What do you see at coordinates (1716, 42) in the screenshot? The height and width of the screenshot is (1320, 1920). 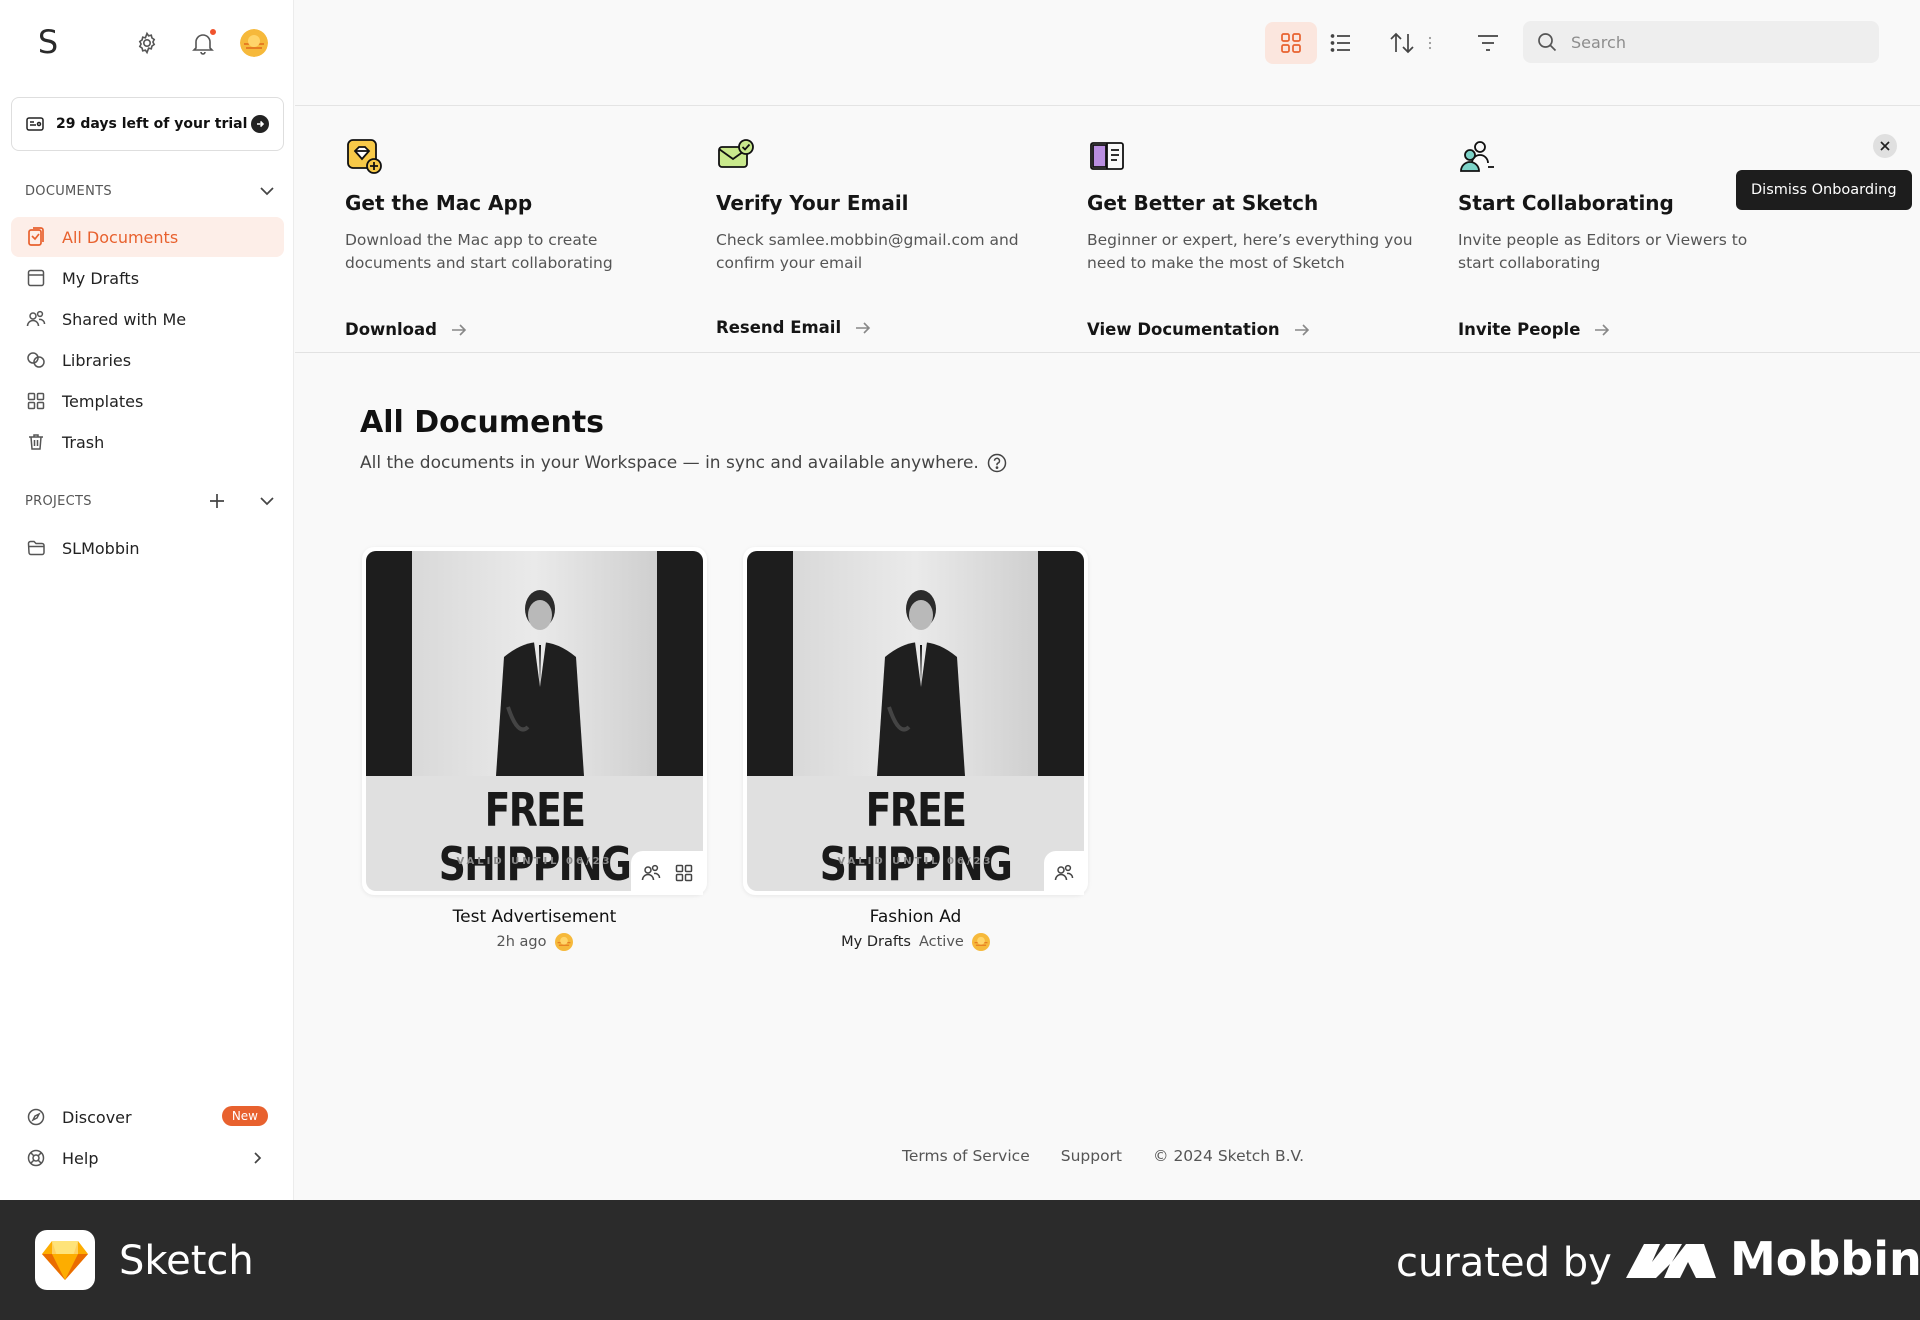 I see `search-input` at bounding box center [1716, 42].